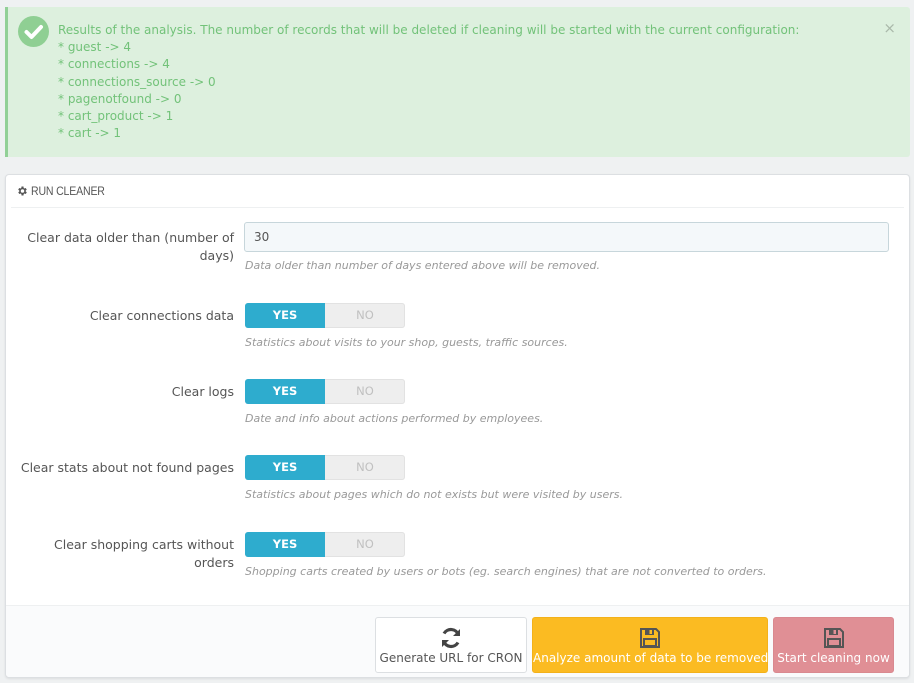 The height and width of the screenshot is (683, 914). I want to click on panel-heading: RUN CLEANER, so click(457, 191).